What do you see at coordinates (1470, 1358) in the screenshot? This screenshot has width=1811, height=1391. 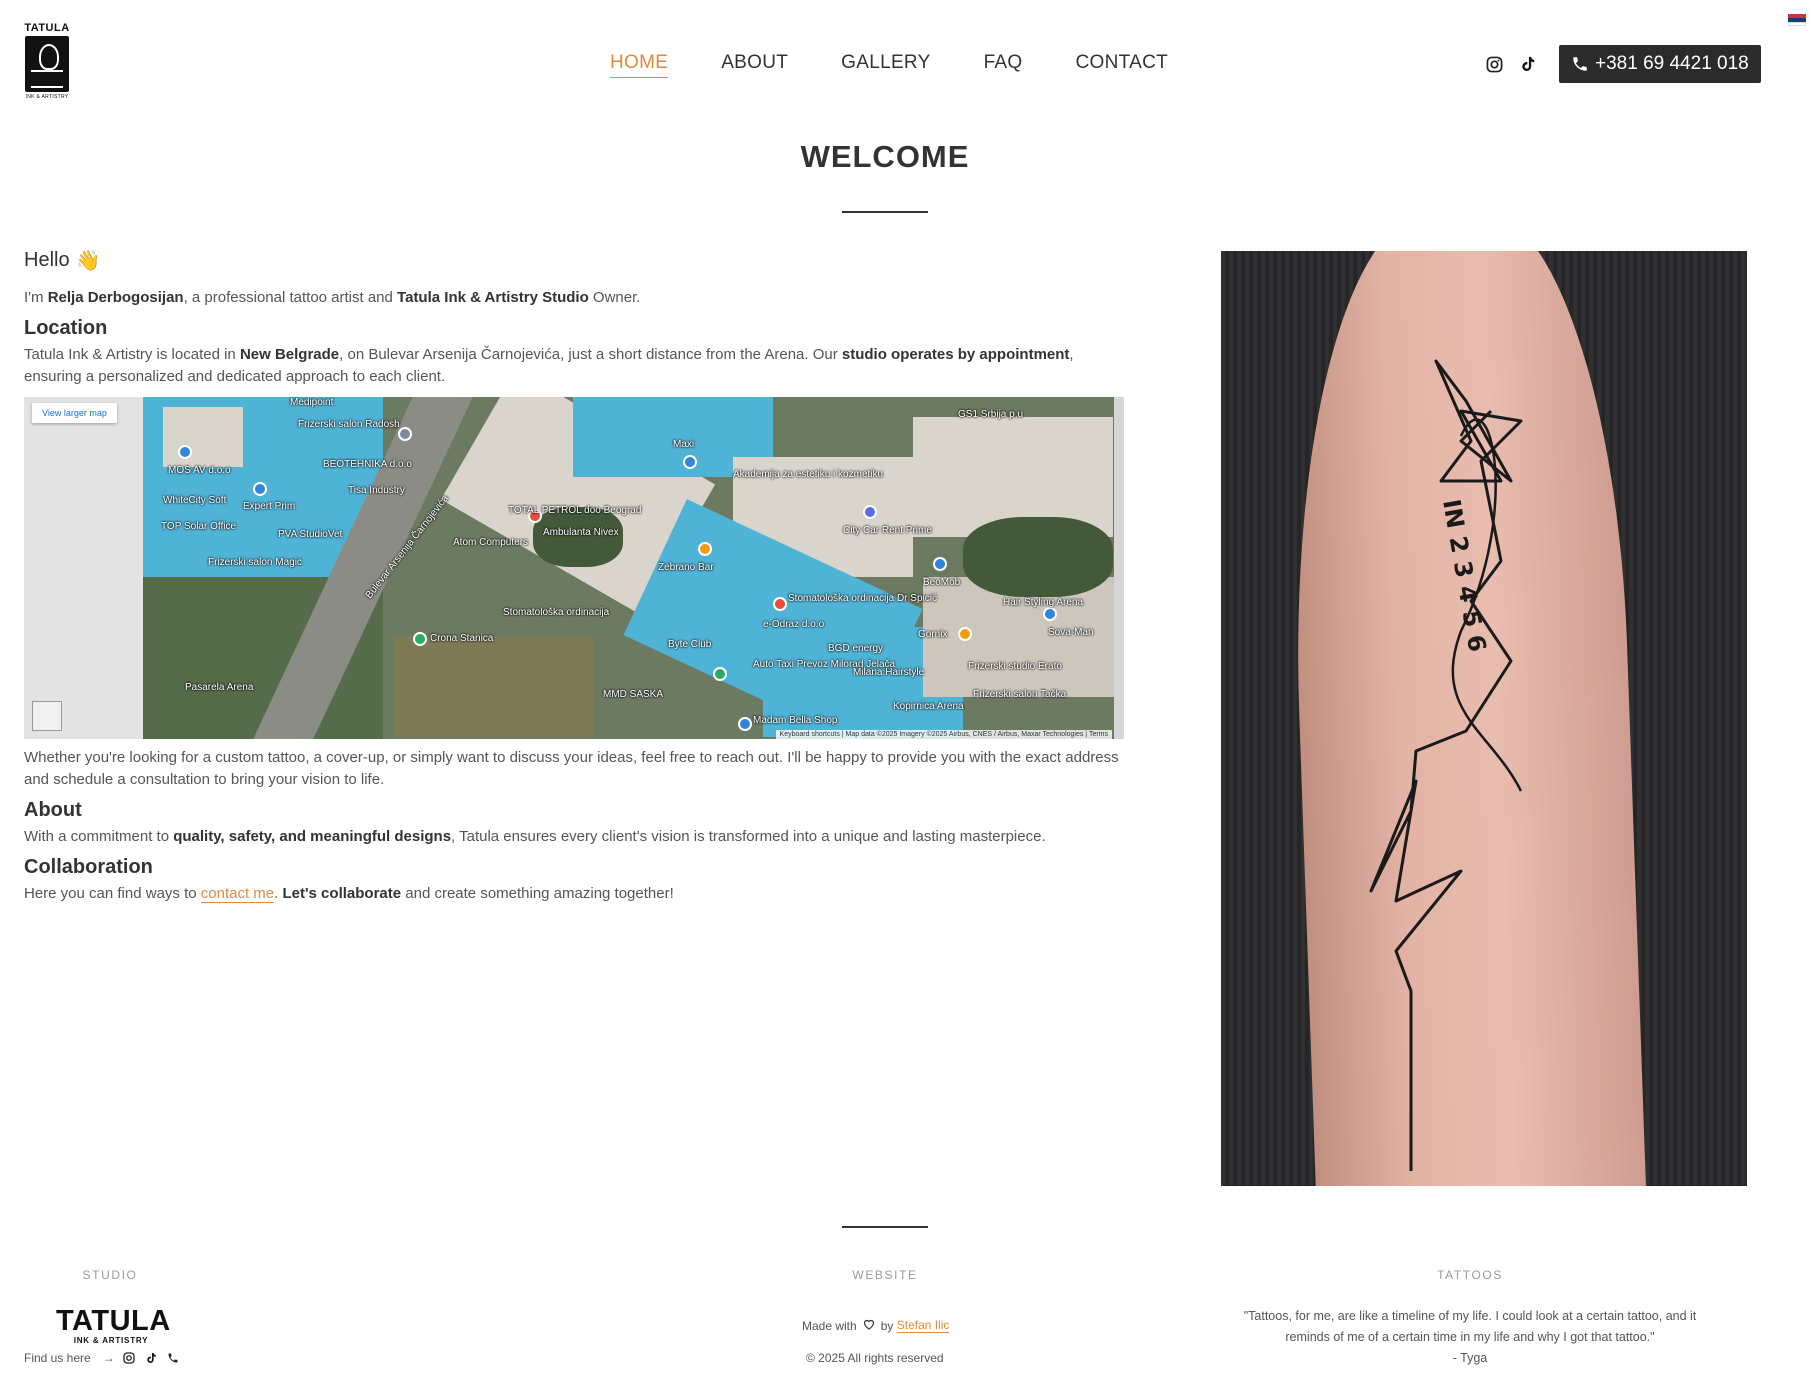 I see `quote-author: - Tyga` at bounding box center [1470, 1358].